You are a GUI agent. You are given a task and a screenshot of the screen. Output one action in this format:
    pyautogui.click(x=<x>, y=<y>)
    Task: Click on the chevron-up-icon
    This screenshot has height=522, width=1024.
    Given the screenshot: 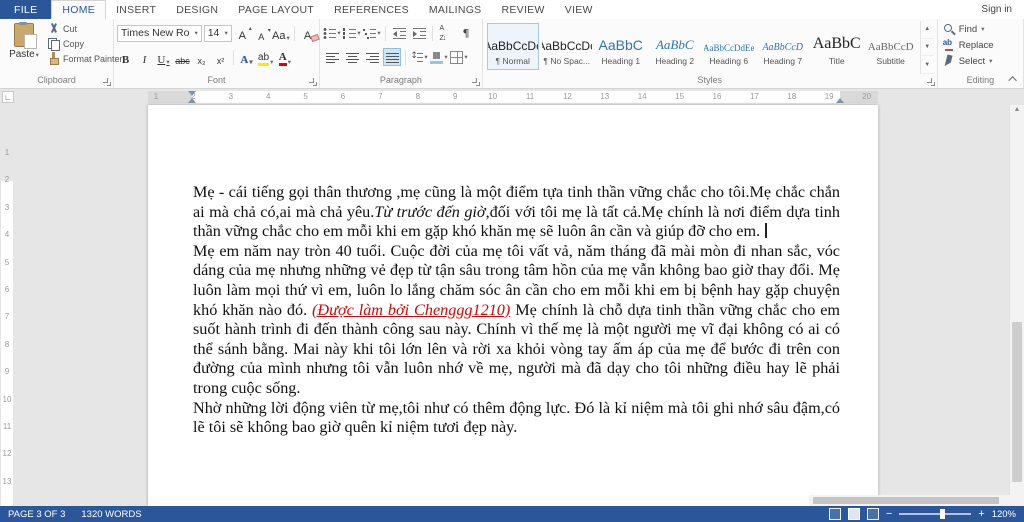 What is the action you would take?
    pyautogui.click(x=1012, y=80)
    